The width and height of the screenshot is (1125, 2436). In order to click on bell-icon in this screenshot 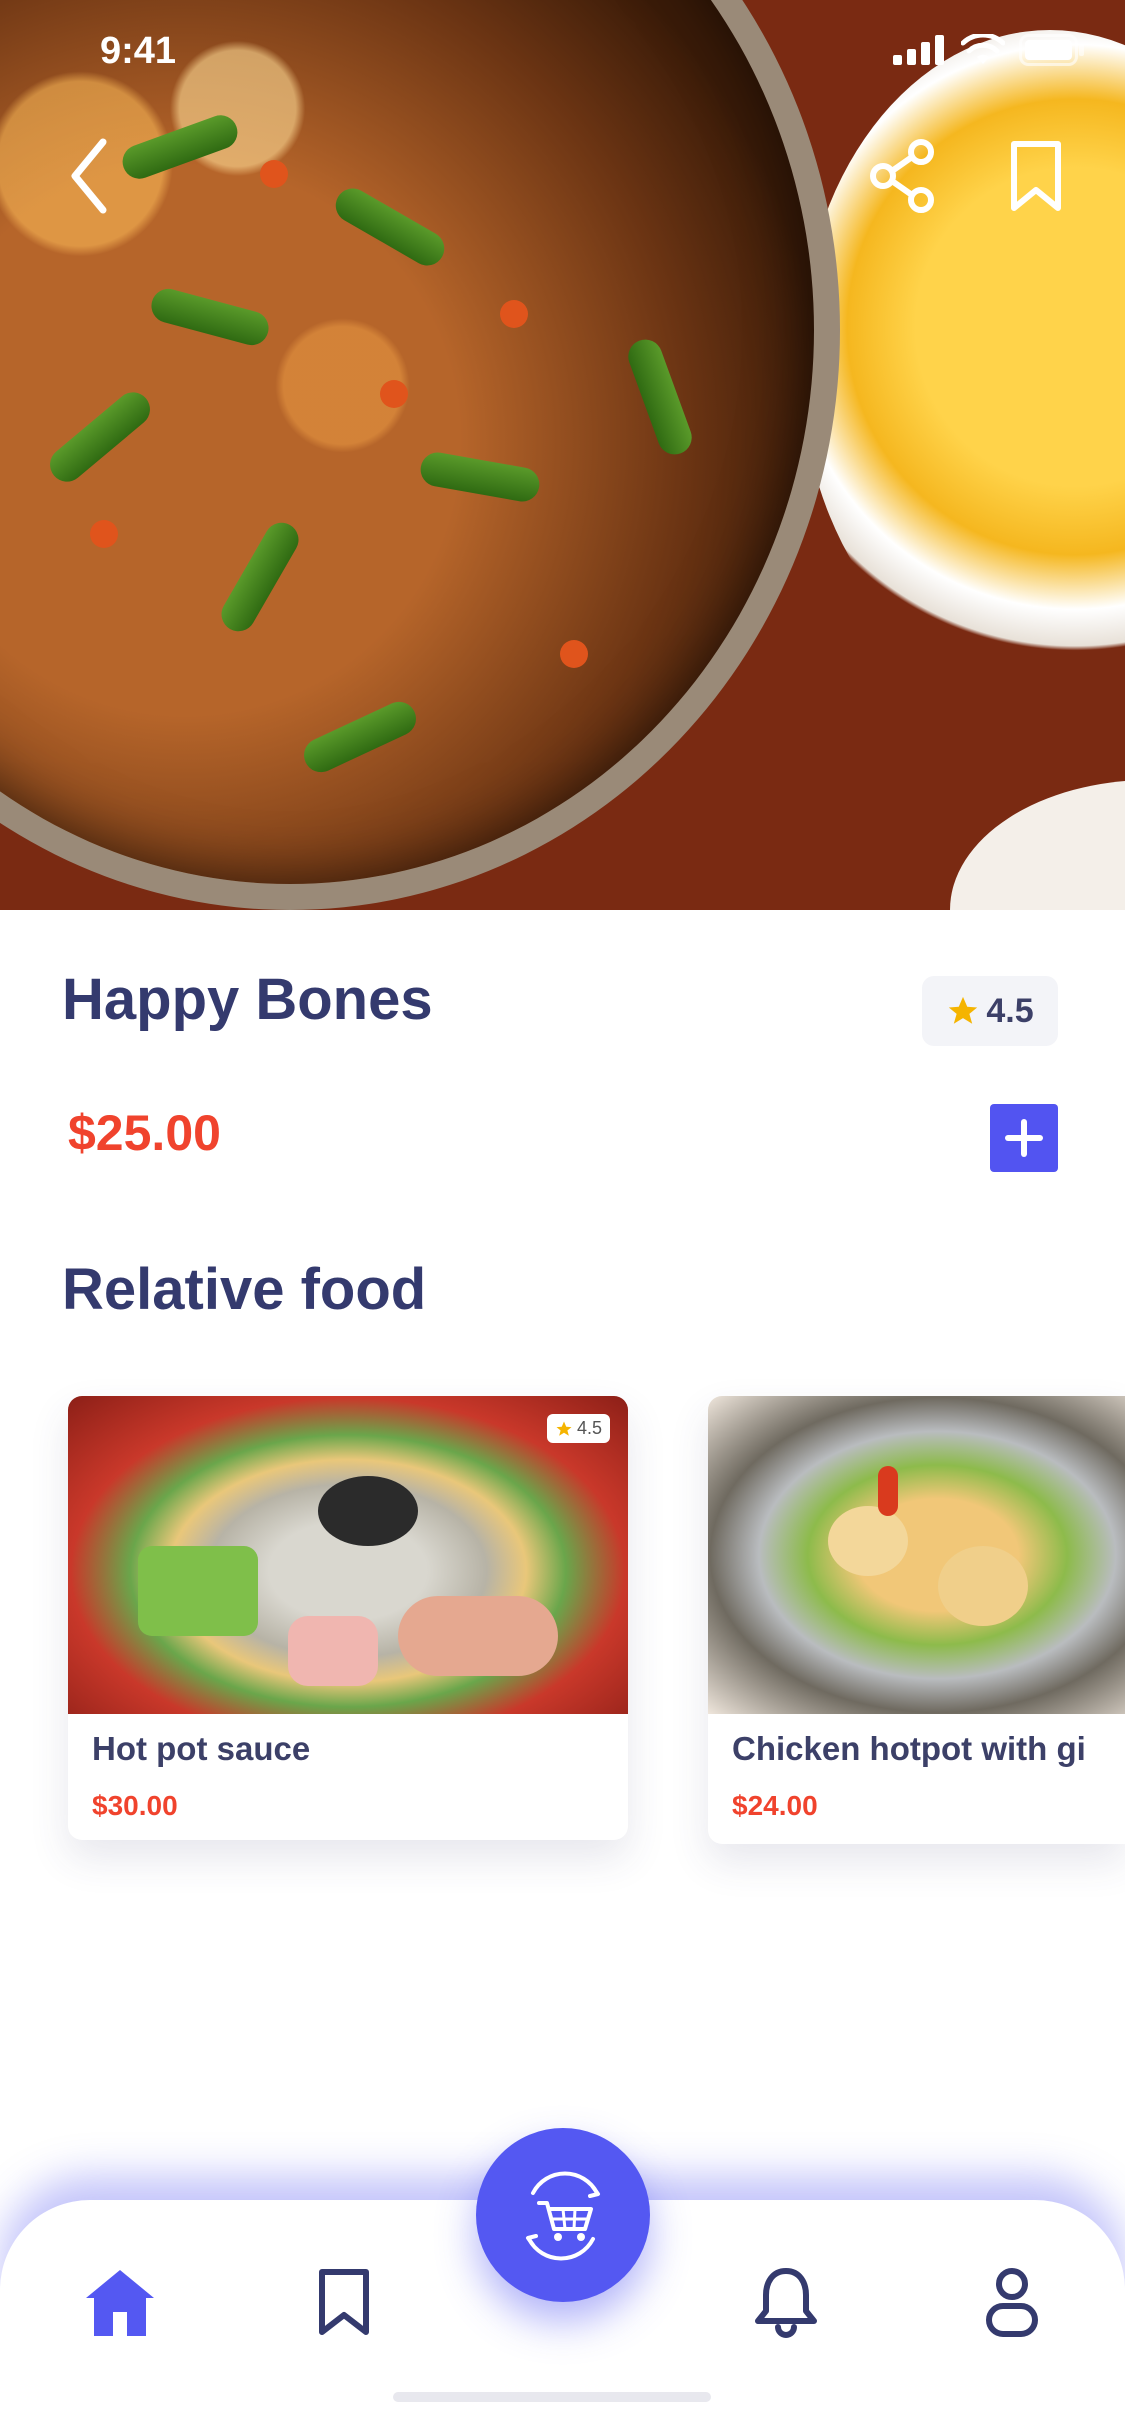, I will do `click(786, 2303)`.